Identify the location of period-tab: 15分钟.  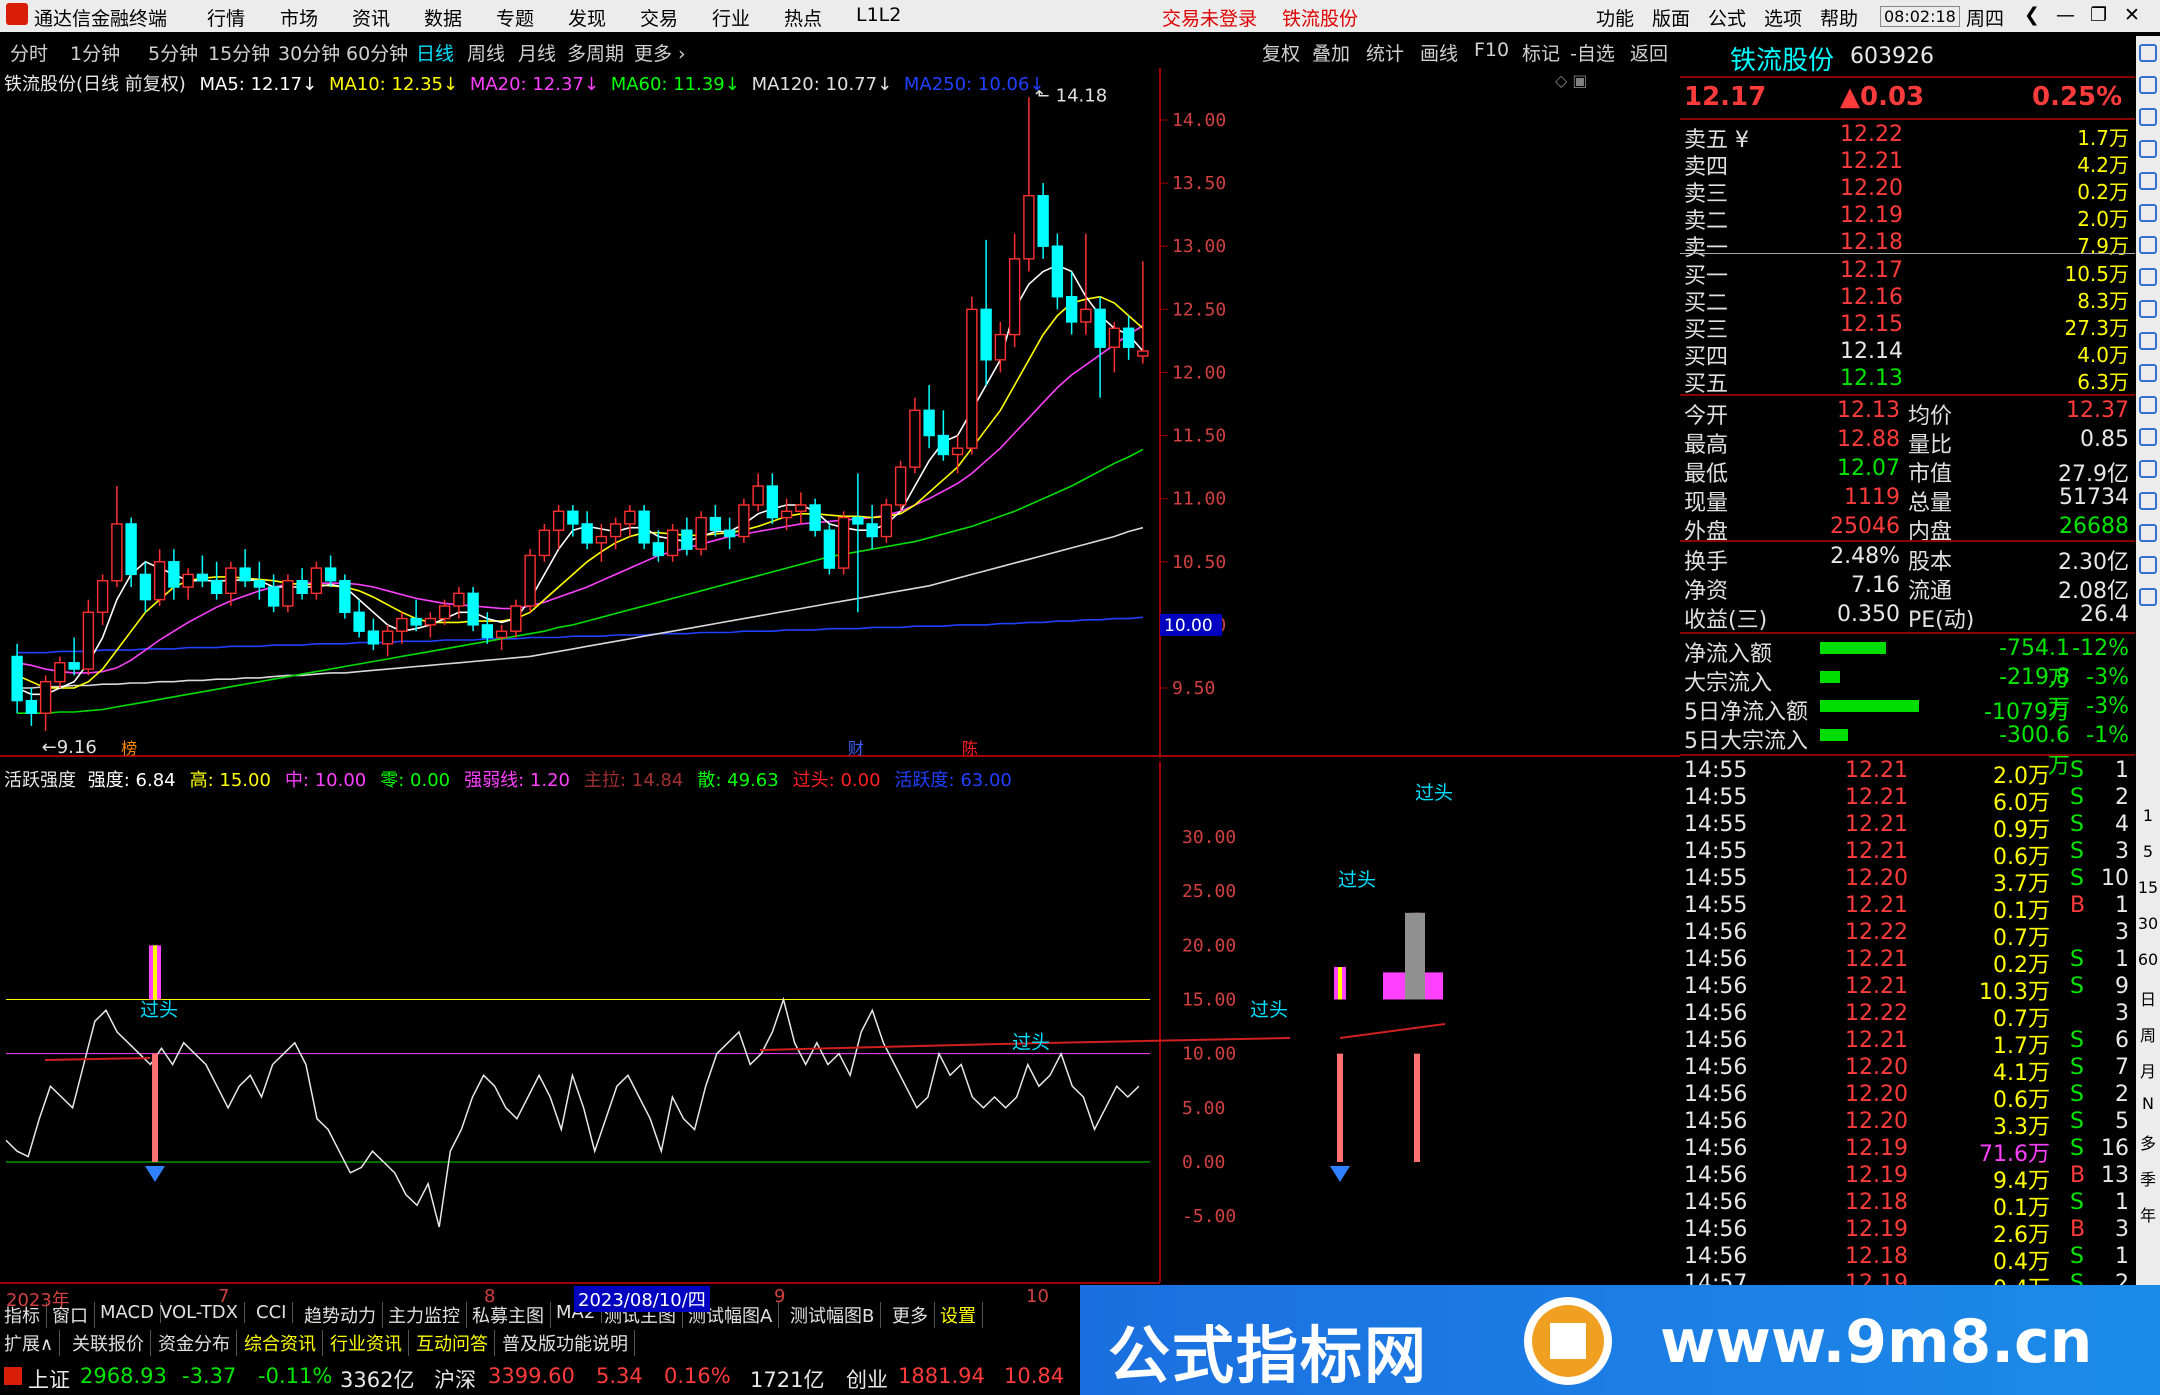
(239, 52).